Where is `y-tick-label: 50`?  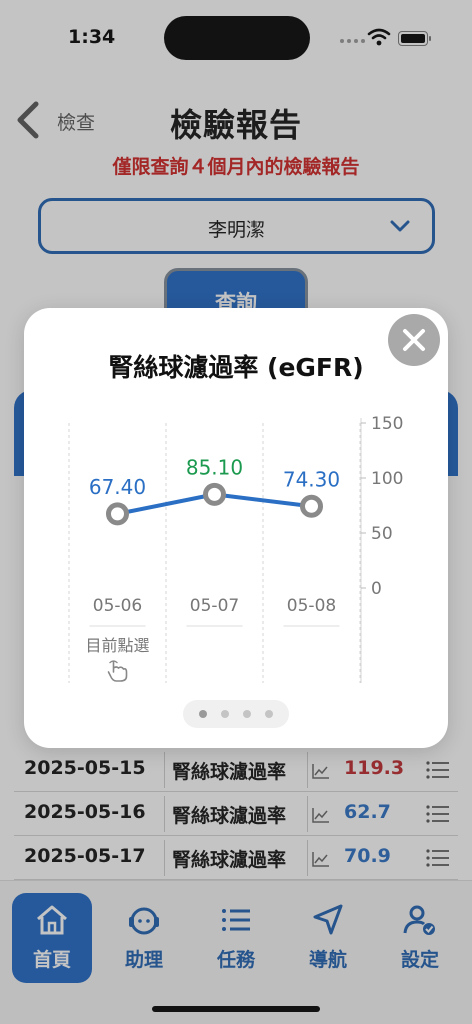 y-tick-label: 50 is located at coordinates (382, 534).